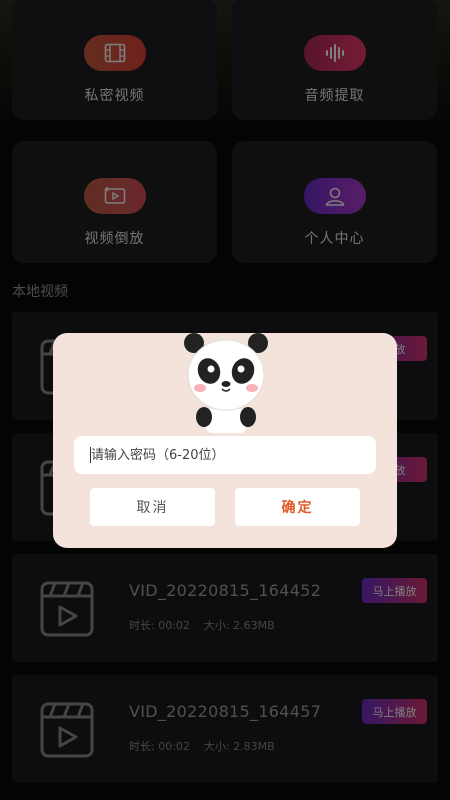 The height and width of the screenshot is (800, 450). What do you see at coordinates (152, 507) in the screenshot?
I see `cancel-button: 取消` at bounding box center [152, 507].